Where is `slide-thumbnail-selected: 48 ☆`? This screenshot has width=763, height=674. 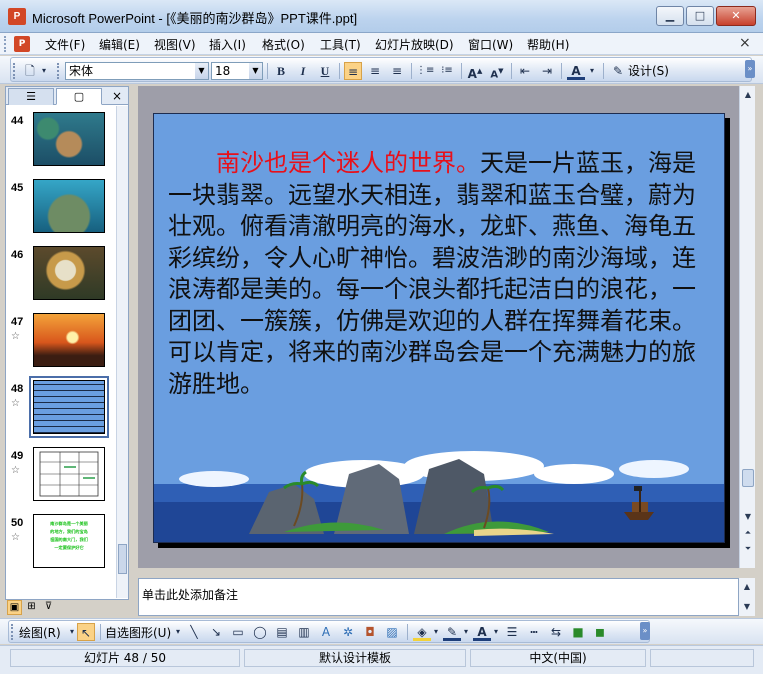 slide-thumbnail-selected: 48 ☆ is located at coordinates (60, 408).